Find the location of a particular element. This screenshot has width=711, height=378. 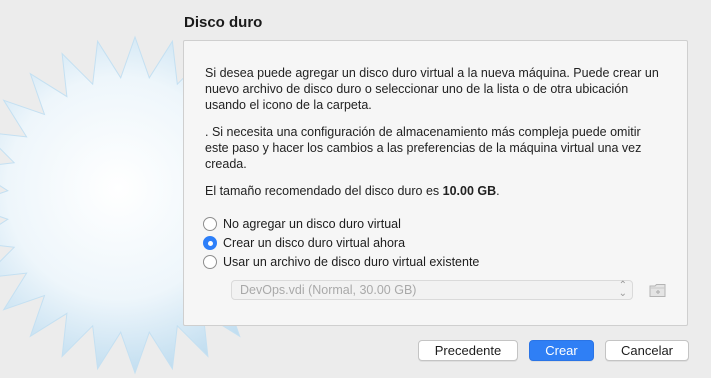

up-down-chevron-icon: ⌃ ⌄ is located at coordinates (622, 289).